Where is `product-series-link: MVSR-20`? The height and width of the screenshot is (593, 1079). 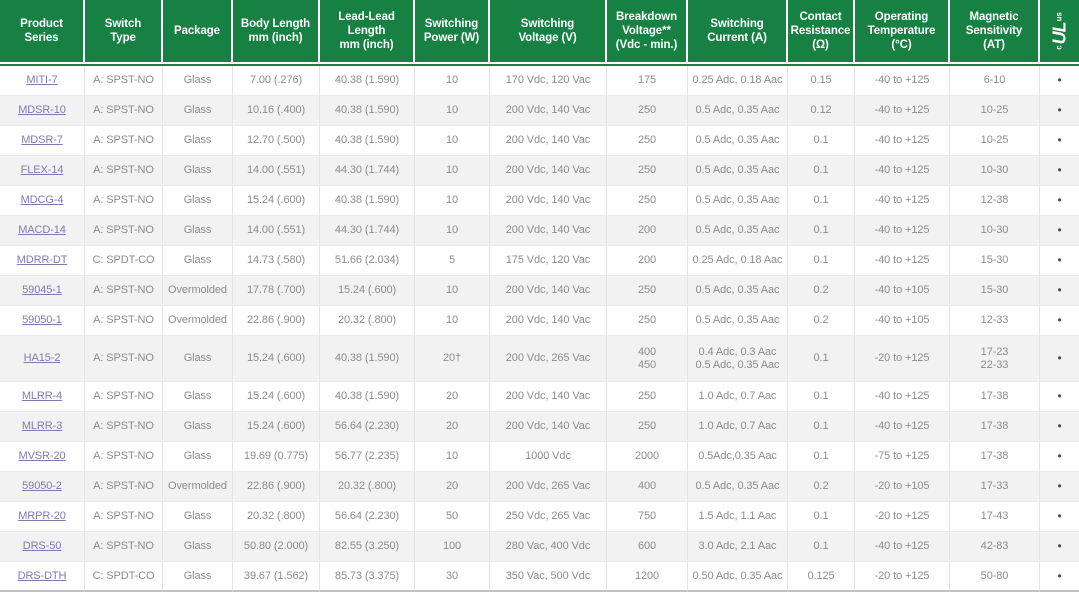 product-series-link: MVSR-20 is located at coordinates (42, 456).